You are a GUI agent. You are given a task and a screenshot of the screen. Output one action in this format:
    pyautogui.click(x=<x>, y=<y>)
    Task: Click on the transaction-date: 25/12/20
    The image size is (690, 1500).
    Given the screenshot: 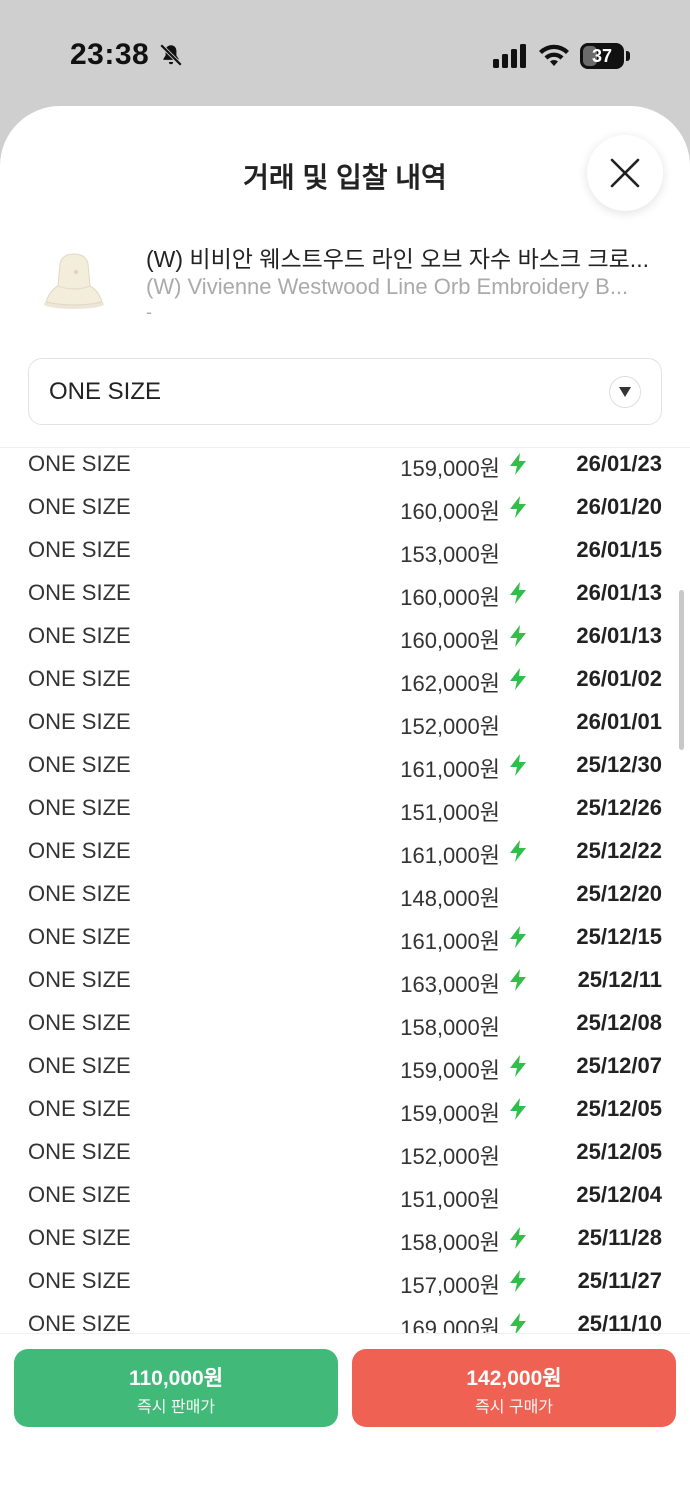 What is the action you would take?
    pyautogui.click(x=619, y=893)
    